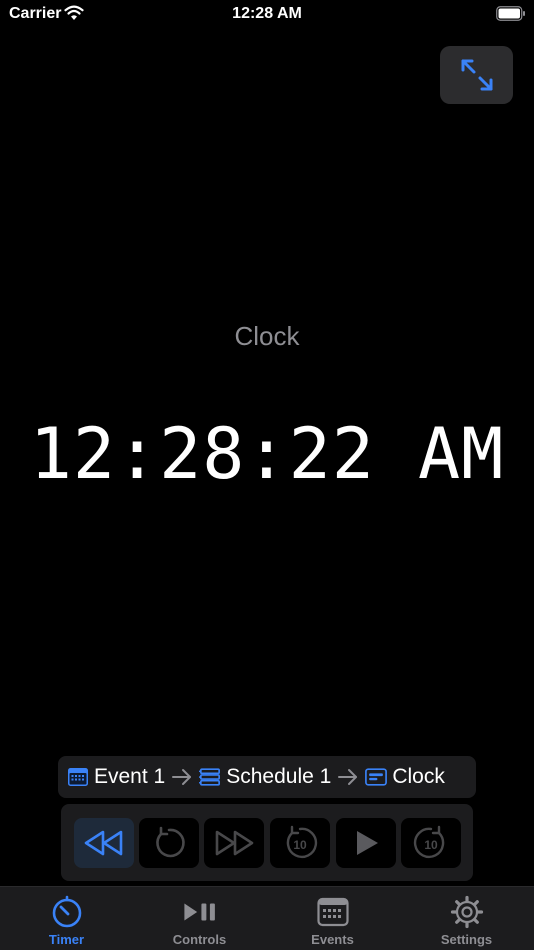  What do you see at coordinates (66, 939) in the screenshot?
I see `tab-label: Timer` at bounding box center [66, 939].